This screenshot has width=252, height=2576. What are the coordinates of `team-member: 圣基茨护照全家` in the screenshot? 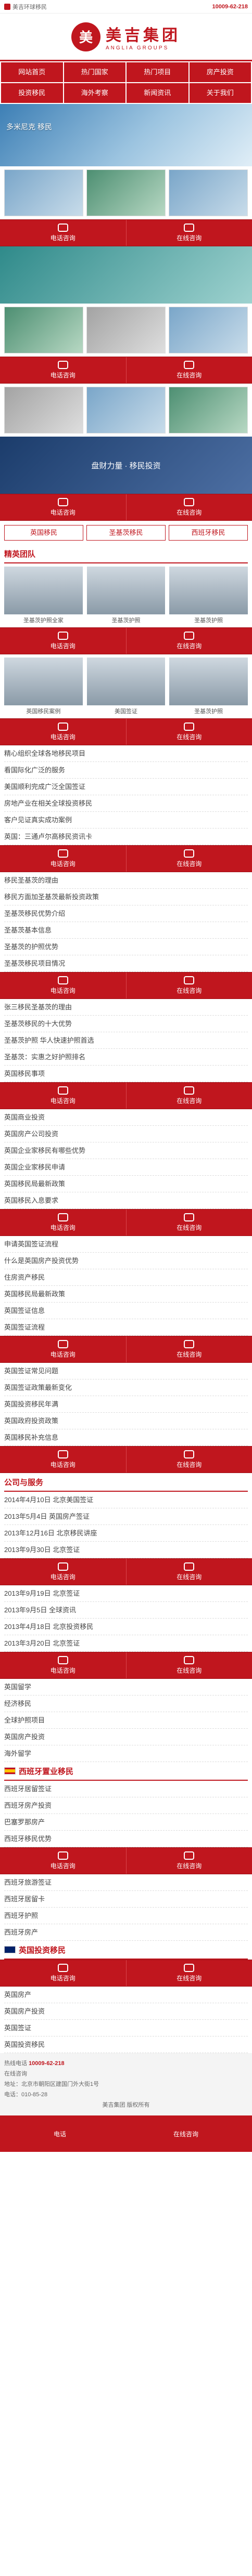 It's located at (44, 595).